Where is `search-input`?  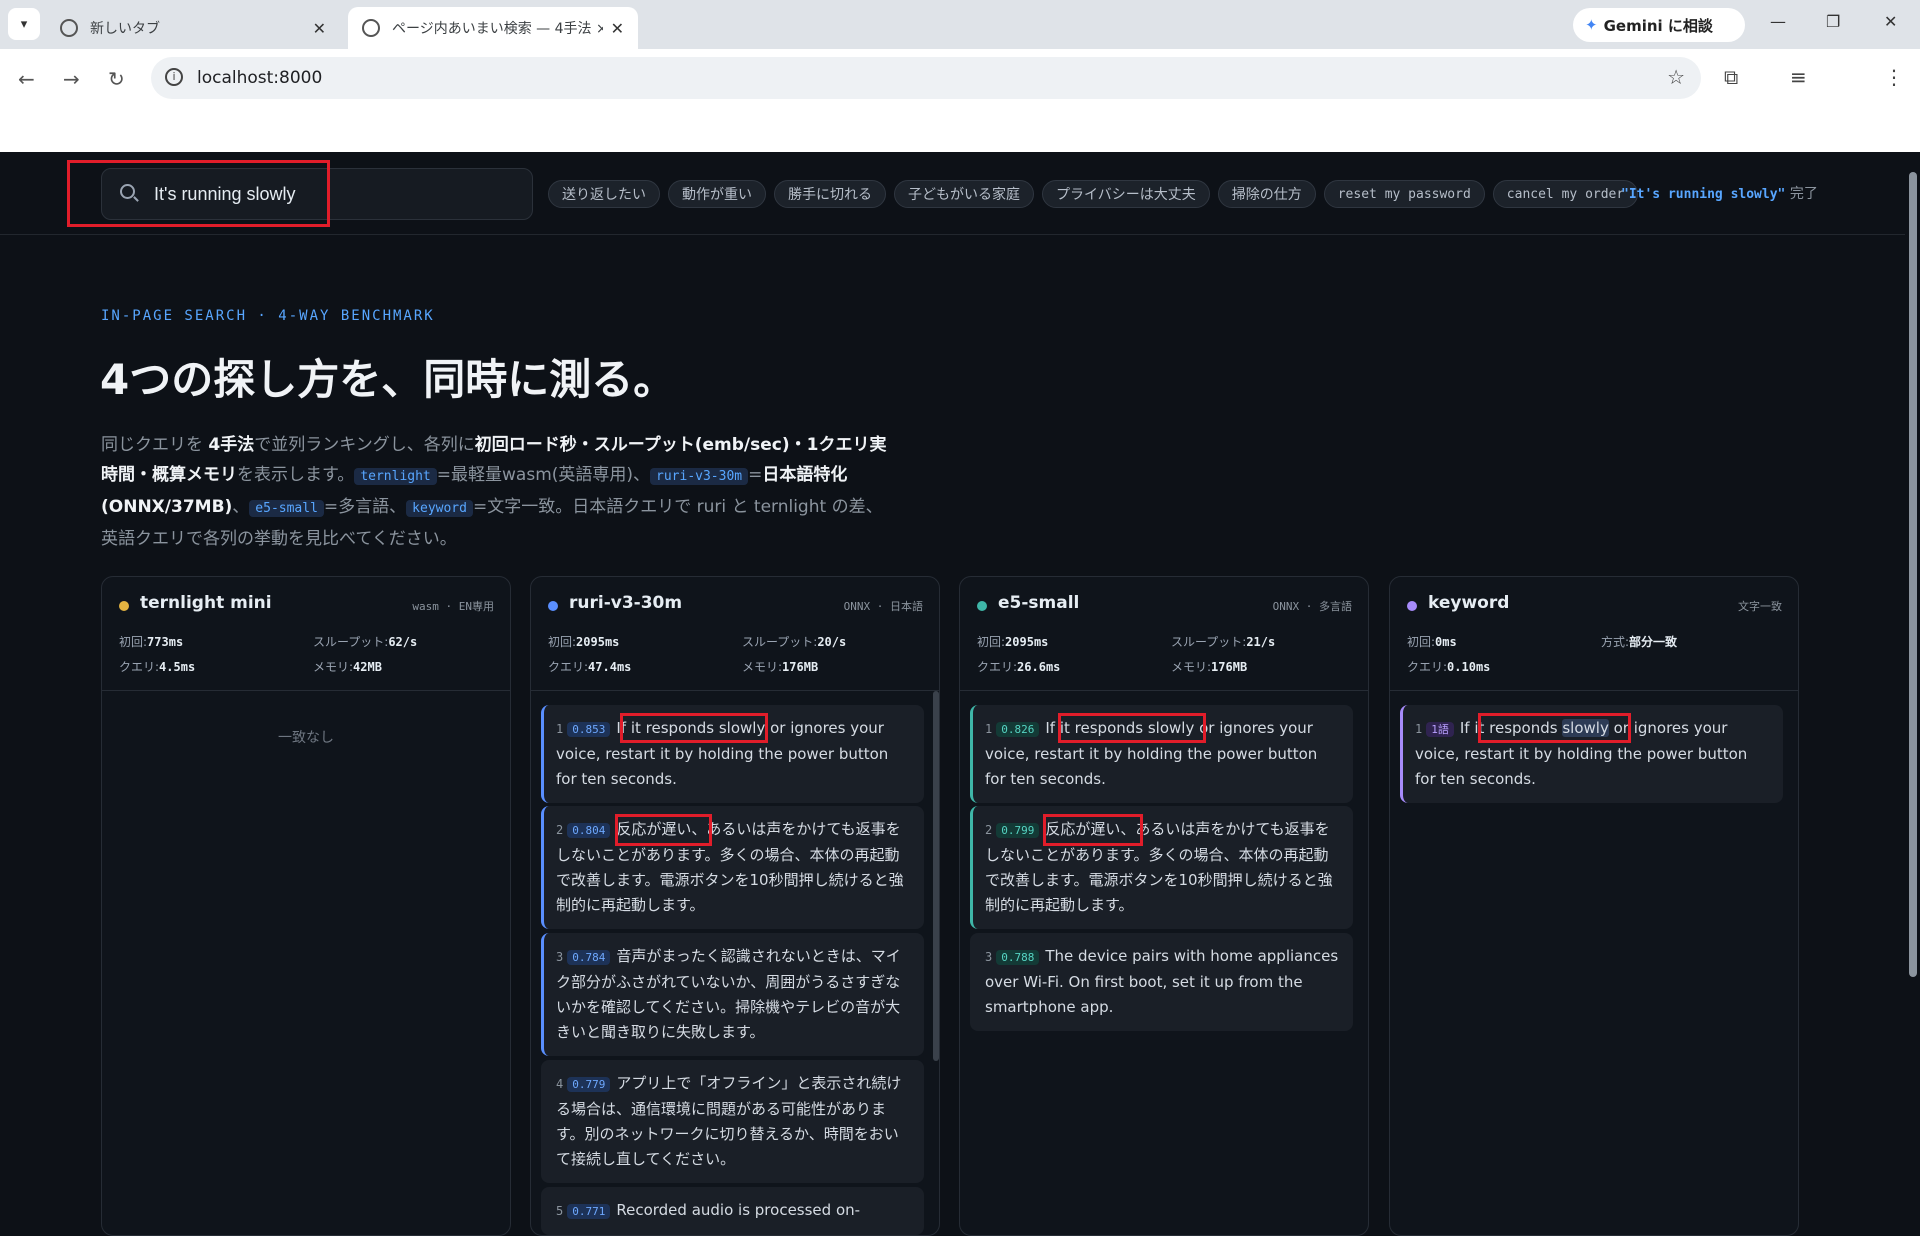
search-input is located at coordinates (334, 194).